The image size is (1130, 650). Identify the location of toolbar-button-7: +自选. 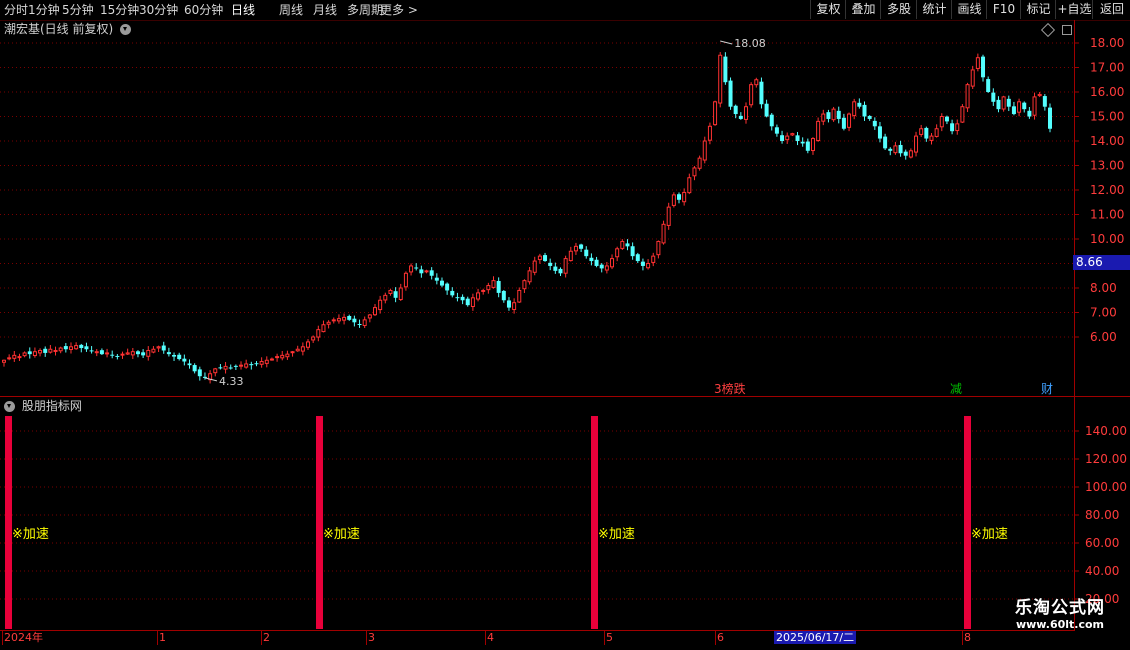
(1074, 9).